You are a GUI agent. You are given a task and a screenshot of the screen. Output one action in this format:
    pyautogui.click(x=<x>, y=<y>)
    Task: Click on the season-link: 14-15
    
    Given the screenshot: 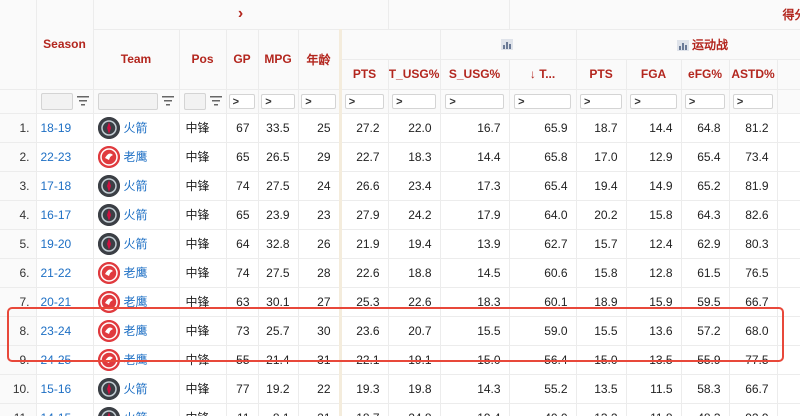 What is the action you would take?
    pyautogui.click(x=65, y=409)
    